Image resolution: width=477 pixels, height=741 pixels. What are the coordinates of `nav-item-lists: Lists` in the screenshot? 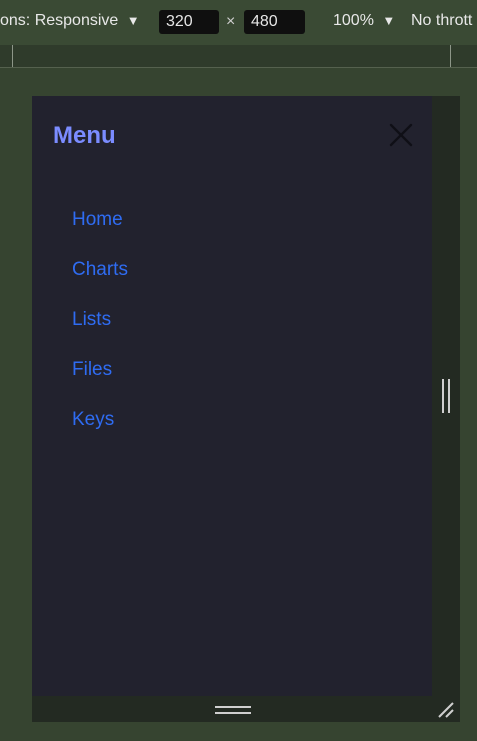 It's located at (100, 329).